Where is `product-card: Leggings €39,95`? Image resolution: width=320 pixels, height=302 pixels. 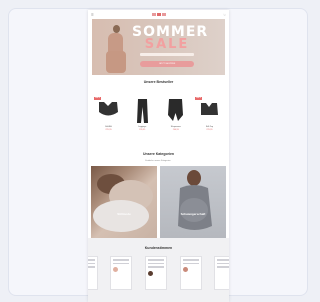
product-card: Leggings €39,95 is located at coordinates (142, 114).